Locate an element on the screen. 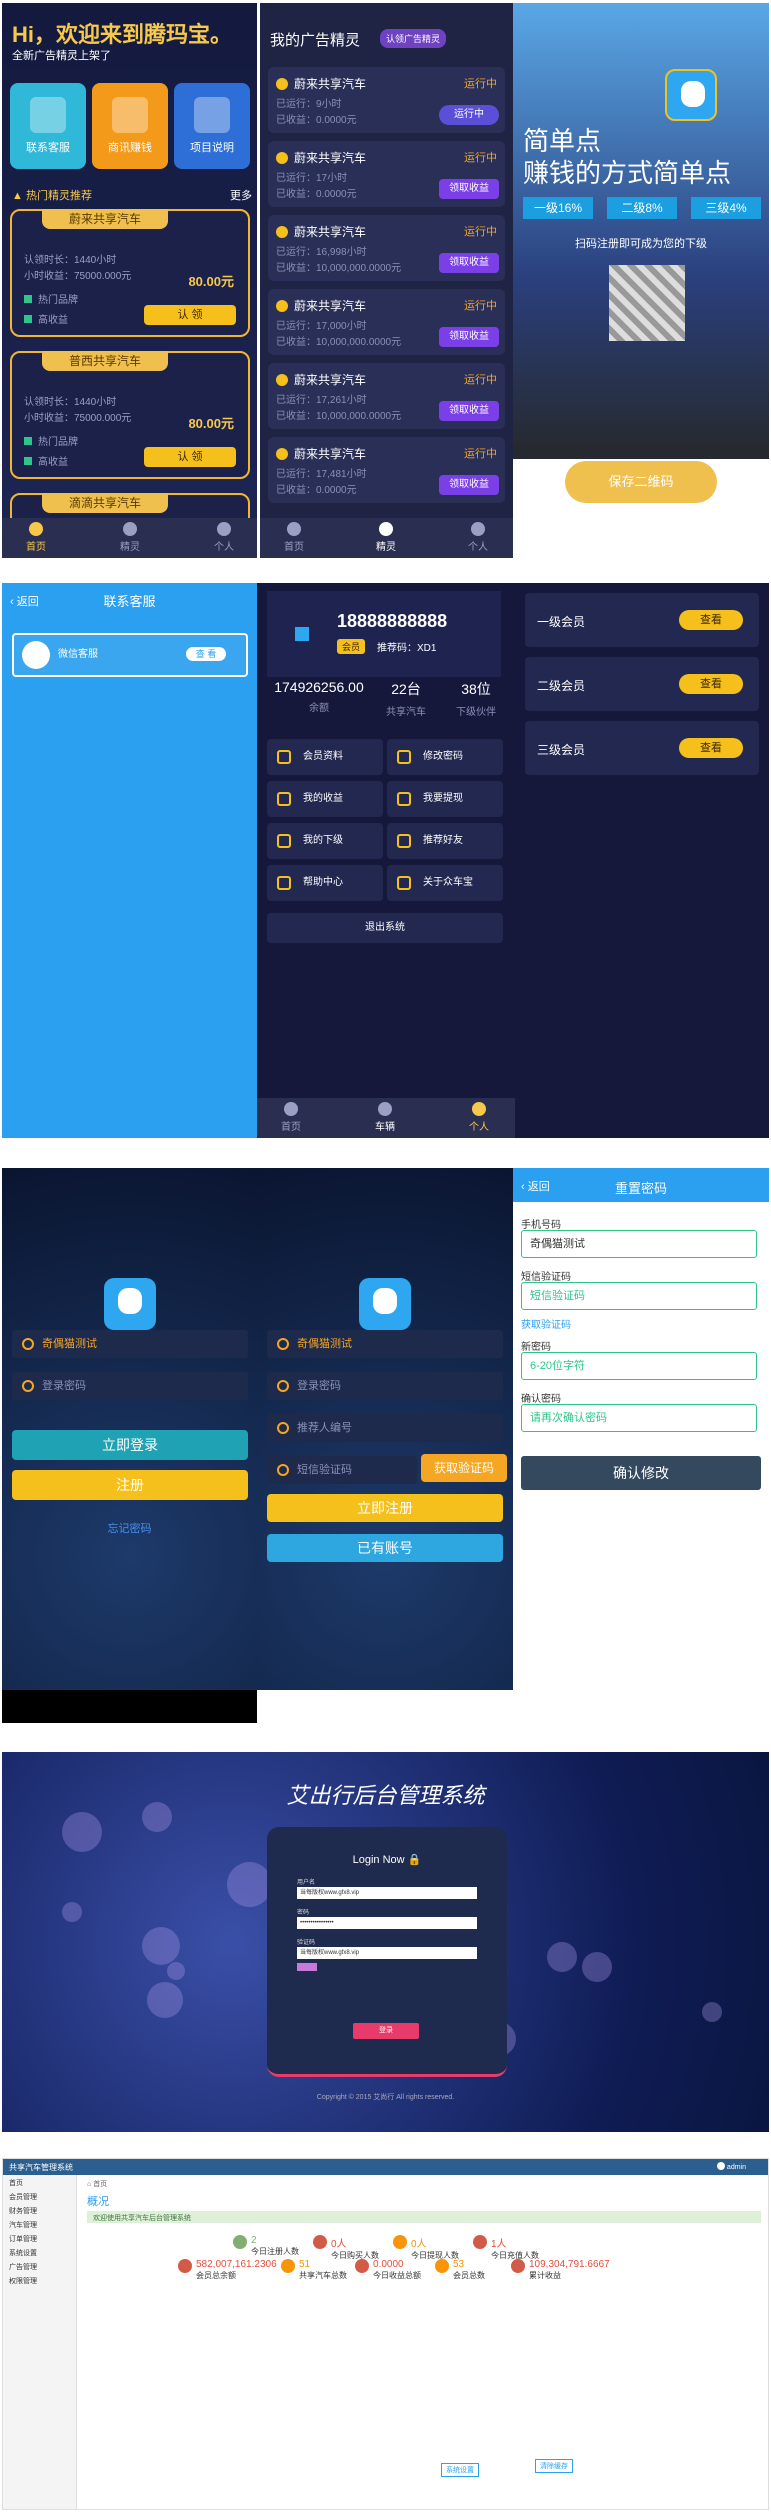 The image size is (771, 2513). confirm-button: 确认修改 is located at coordinates (641, 1473).